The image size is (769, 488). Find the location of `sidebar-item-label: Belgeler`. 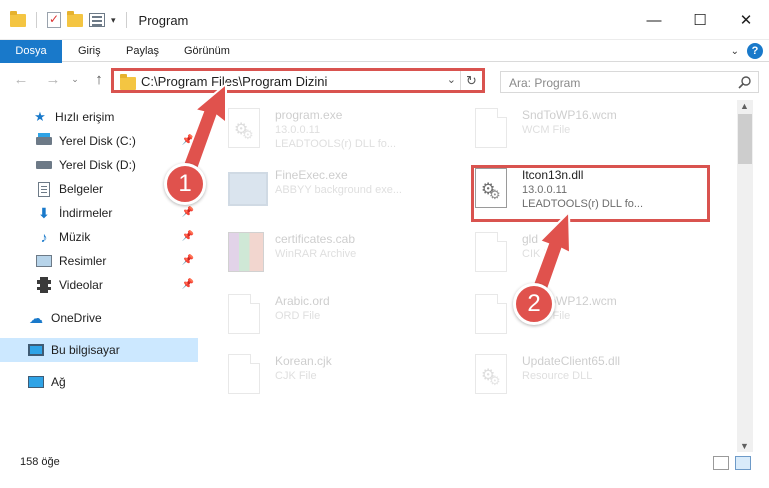

sidebar-item-label: Belgeler is located at coordinates (81, 189).